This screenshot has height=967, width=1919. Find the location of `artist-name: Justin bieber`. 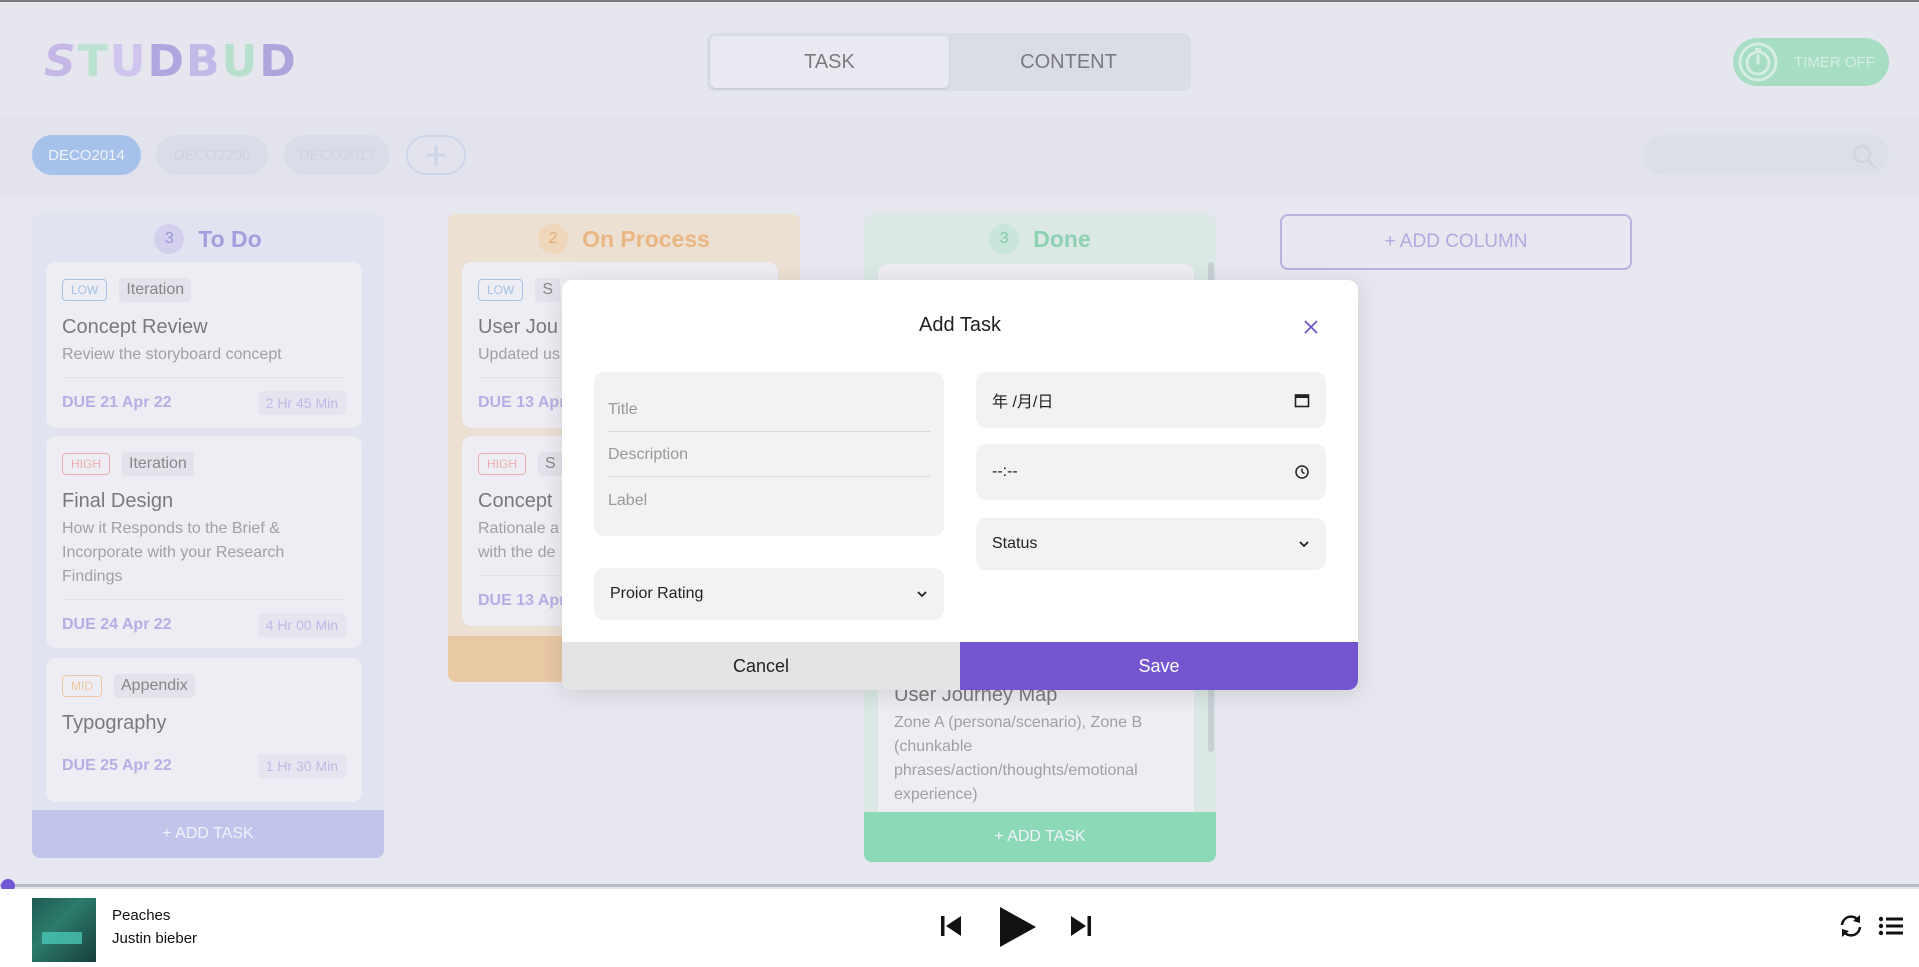

artist-name: Justin bieber is located at coordinates (155, 938).